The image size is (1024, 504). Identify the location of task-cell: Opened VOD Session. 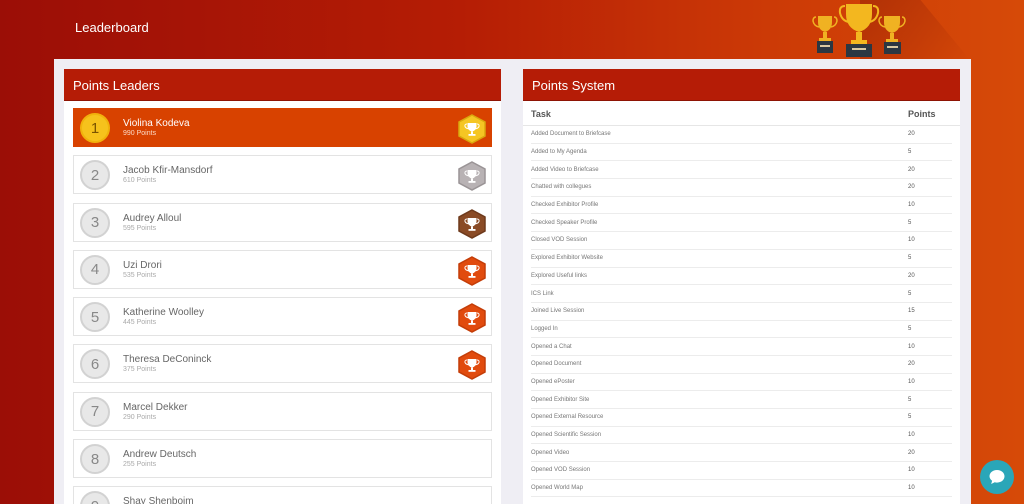
(561, 470).